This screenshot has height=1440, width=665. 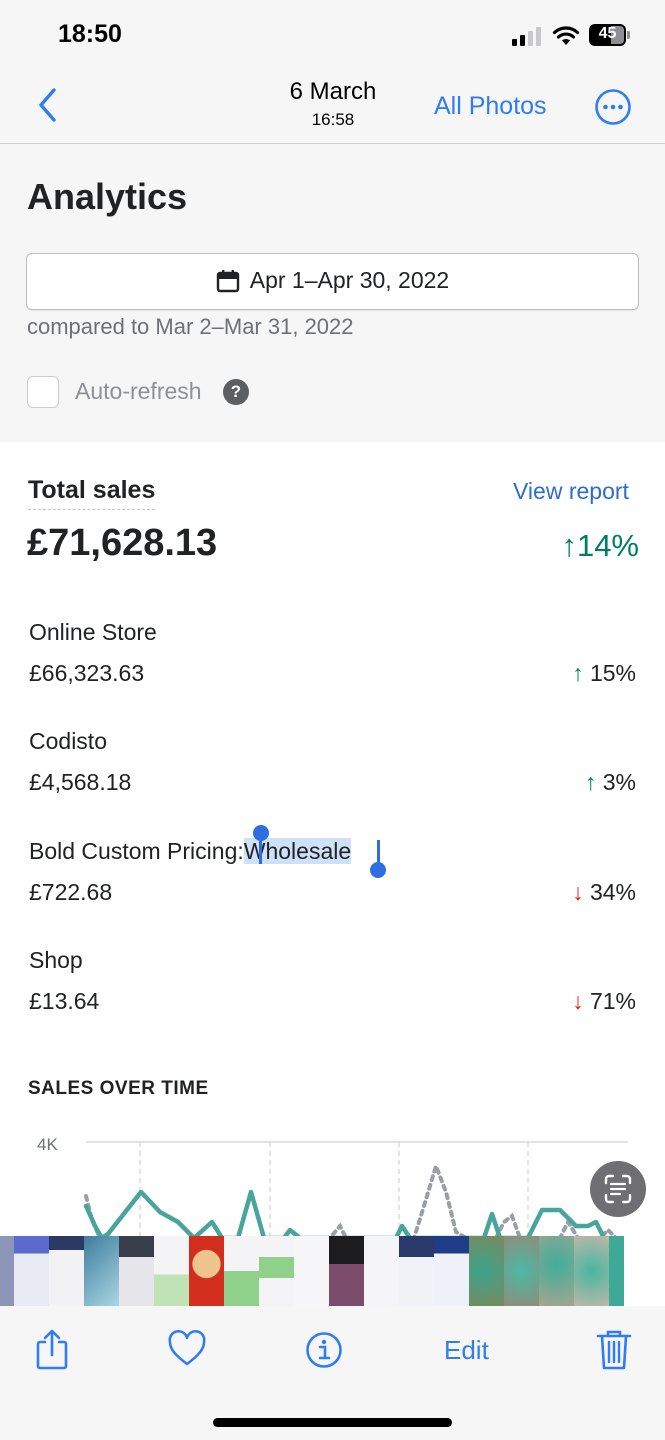 I want to click on sales-over-time-chart: 4K, so click(x=332, y=1186).